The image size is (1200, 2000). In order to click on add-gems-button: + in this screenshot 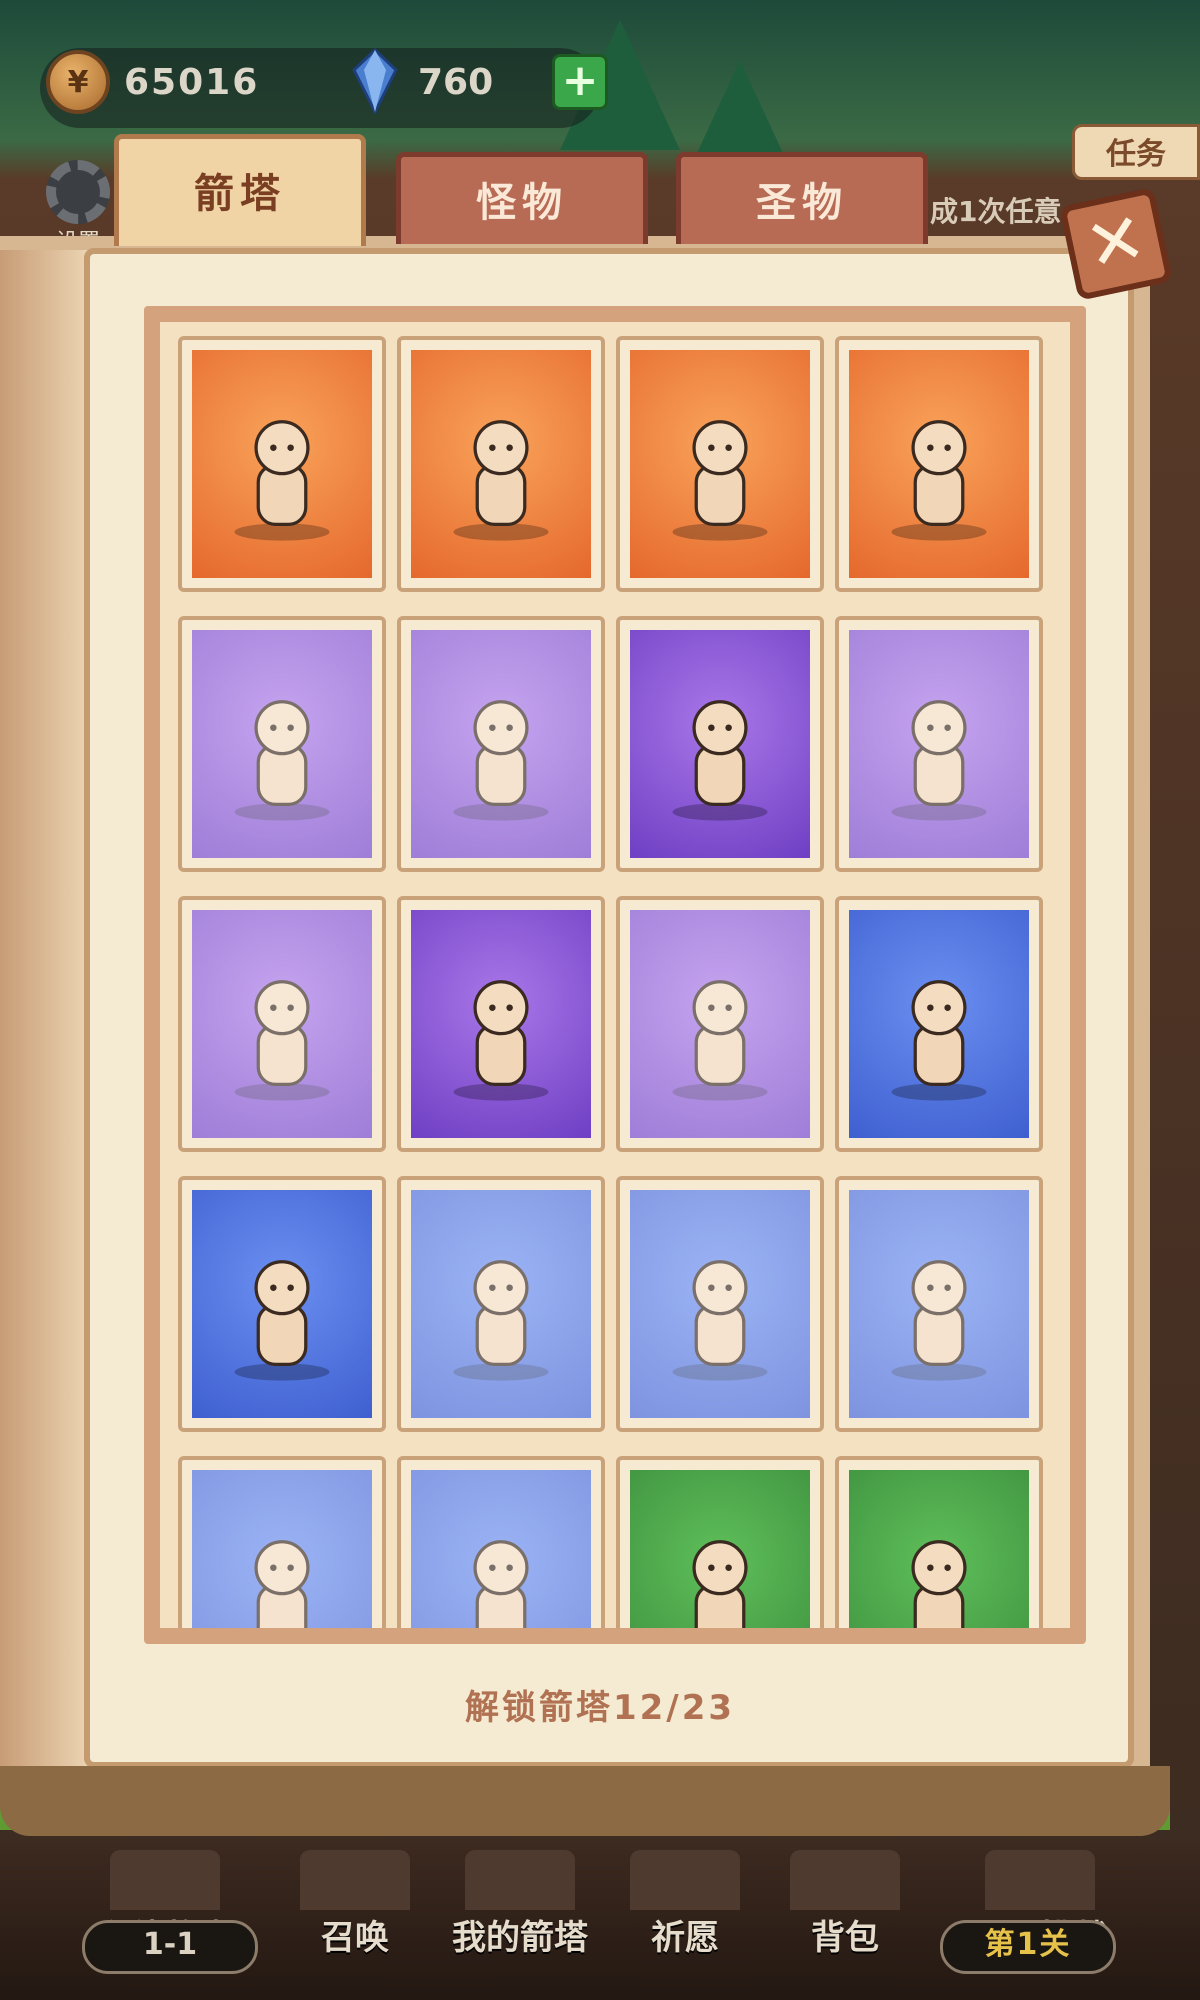, I will do `click(580, 82)`.